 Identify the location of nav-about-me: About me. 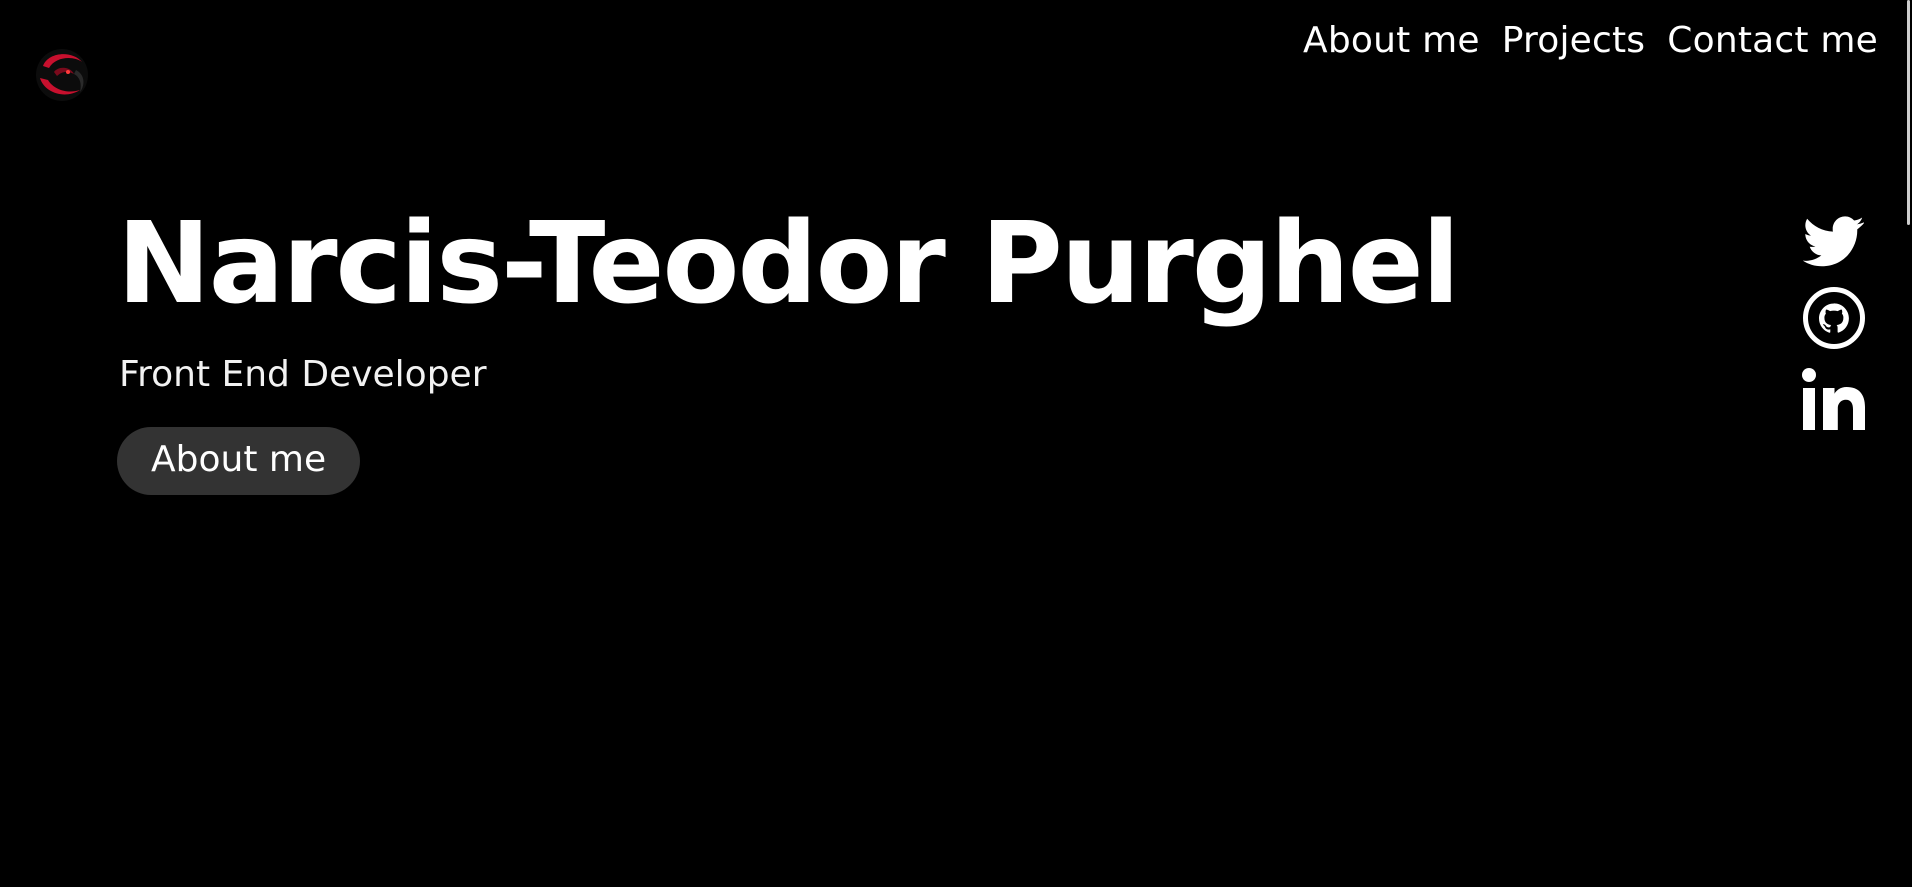
(1391, 40).